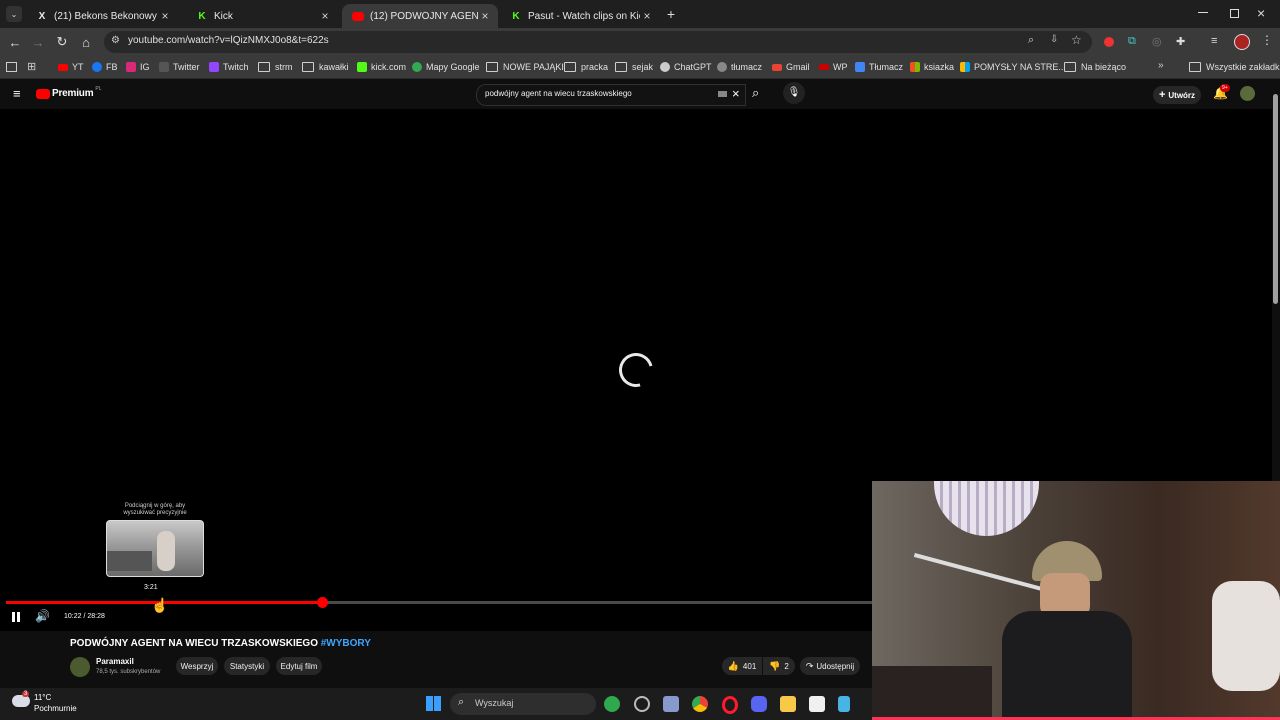 The height and width of the screenshot is (720, 1280). I want to click on extension-icon: ⧉, so click(1132, 41).